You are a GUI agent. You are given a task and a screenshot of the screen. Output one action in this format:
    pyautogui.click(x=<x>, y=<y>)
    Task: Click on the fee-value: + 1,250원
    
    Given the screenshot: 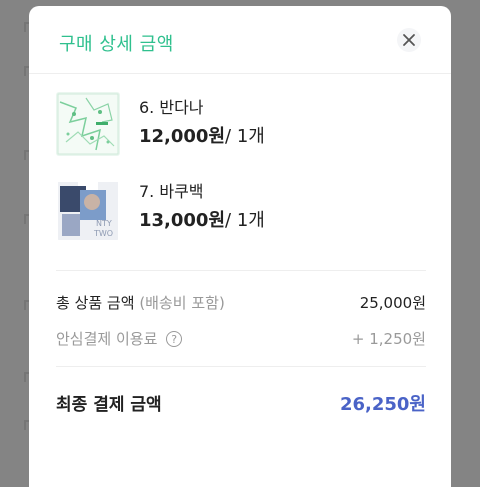 What is the action you would take?
    pyautogui.click(x=388, y=339)
    